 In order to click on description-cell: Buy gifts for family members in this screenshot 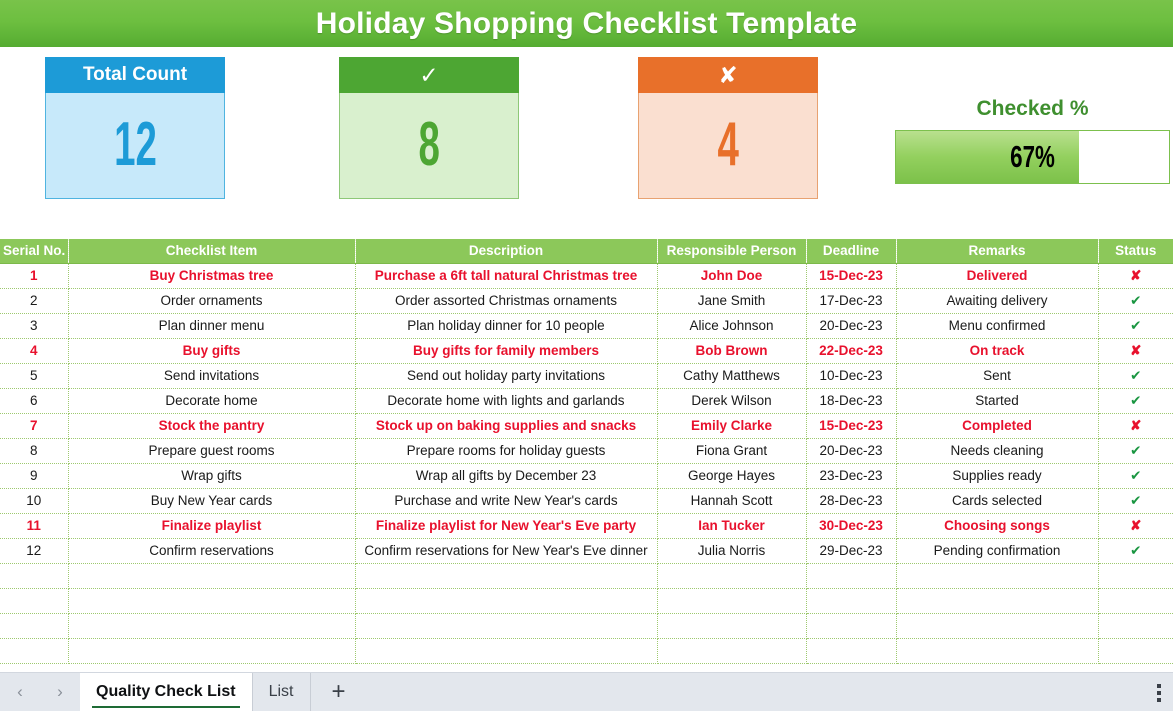, I will do `click(506, 351)`.